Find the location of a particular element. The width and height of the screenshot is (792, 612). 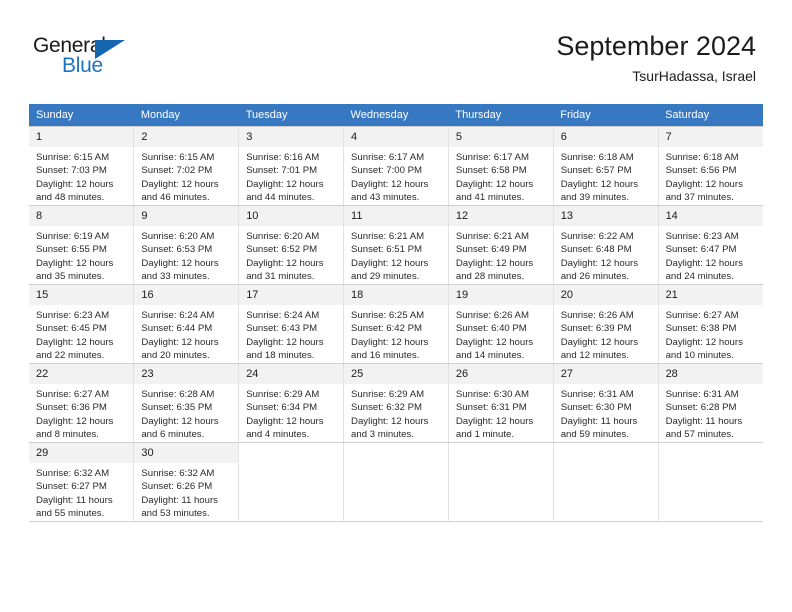

sunset-time: Sunset: 6:58 PM is located at coordinates (491, 171).